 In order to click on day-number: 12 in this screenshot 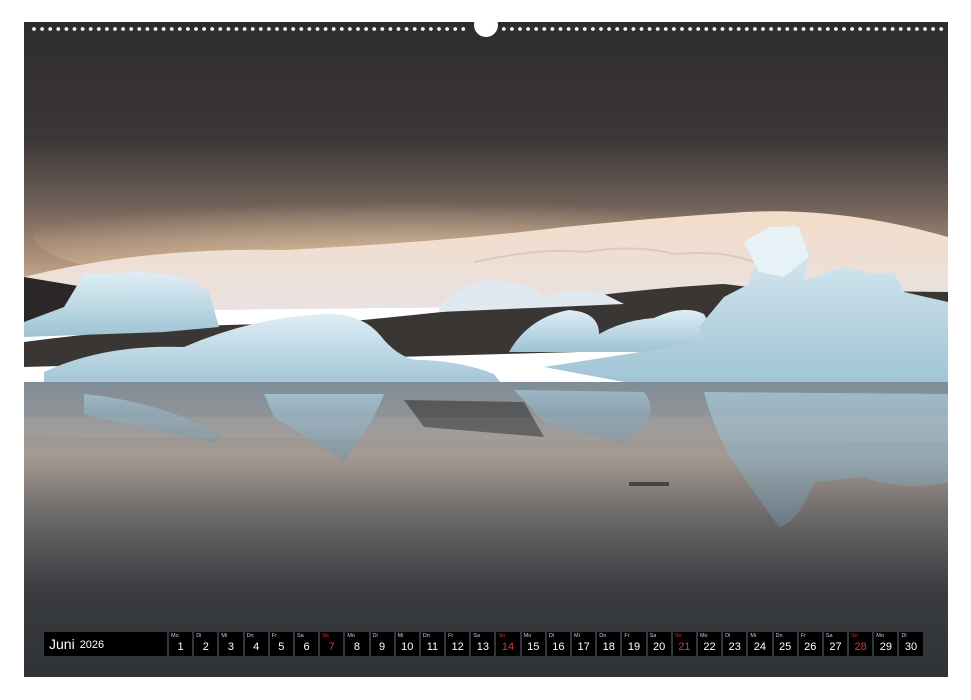, I will do `click(457, 647)`.